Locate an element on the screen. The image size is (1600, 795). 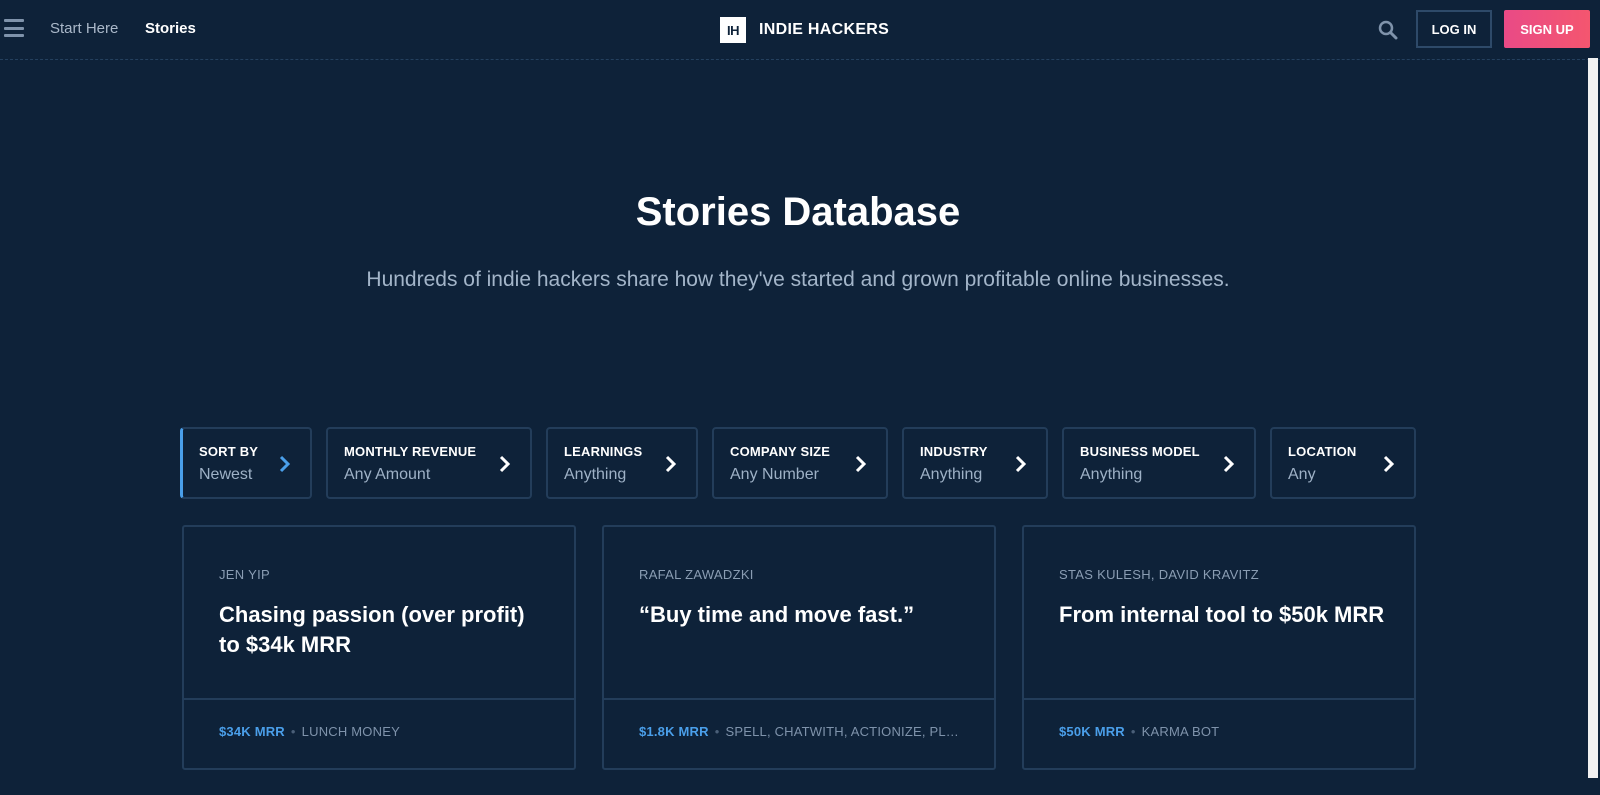
story-mrr: $50K MRR is located at coordinates (1092, 731).